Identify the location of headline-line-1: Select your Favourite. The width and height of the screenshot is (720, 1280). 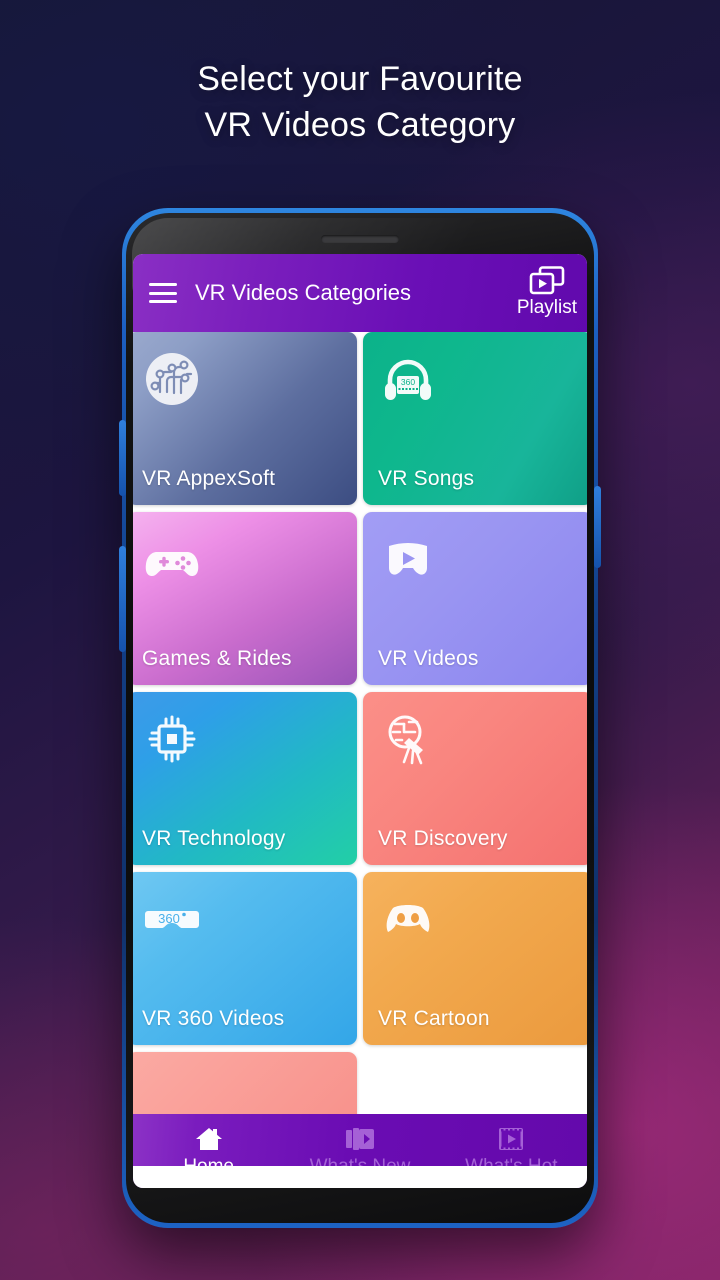
(360, 79).